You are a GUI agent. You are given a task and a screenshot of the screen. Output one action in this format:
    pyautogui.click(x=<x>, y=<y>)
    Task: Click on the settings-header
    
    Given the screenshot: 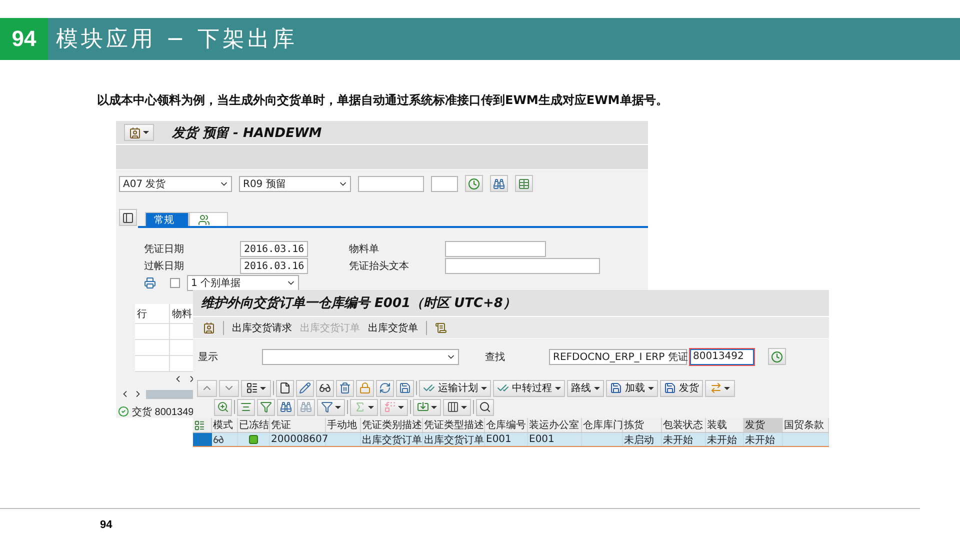 What is the action you would take?
    pyautogui.click(x=202, y=425)
    